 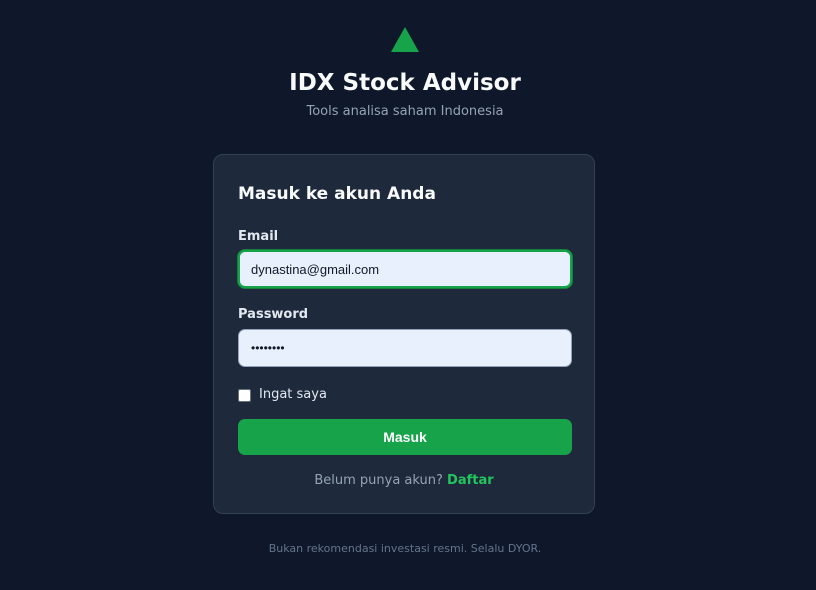 What do you see at coordinates (405, 83) in the screenshot?
I see `app-title: IDX Stock Advisor` at bounding box center [405, 83].